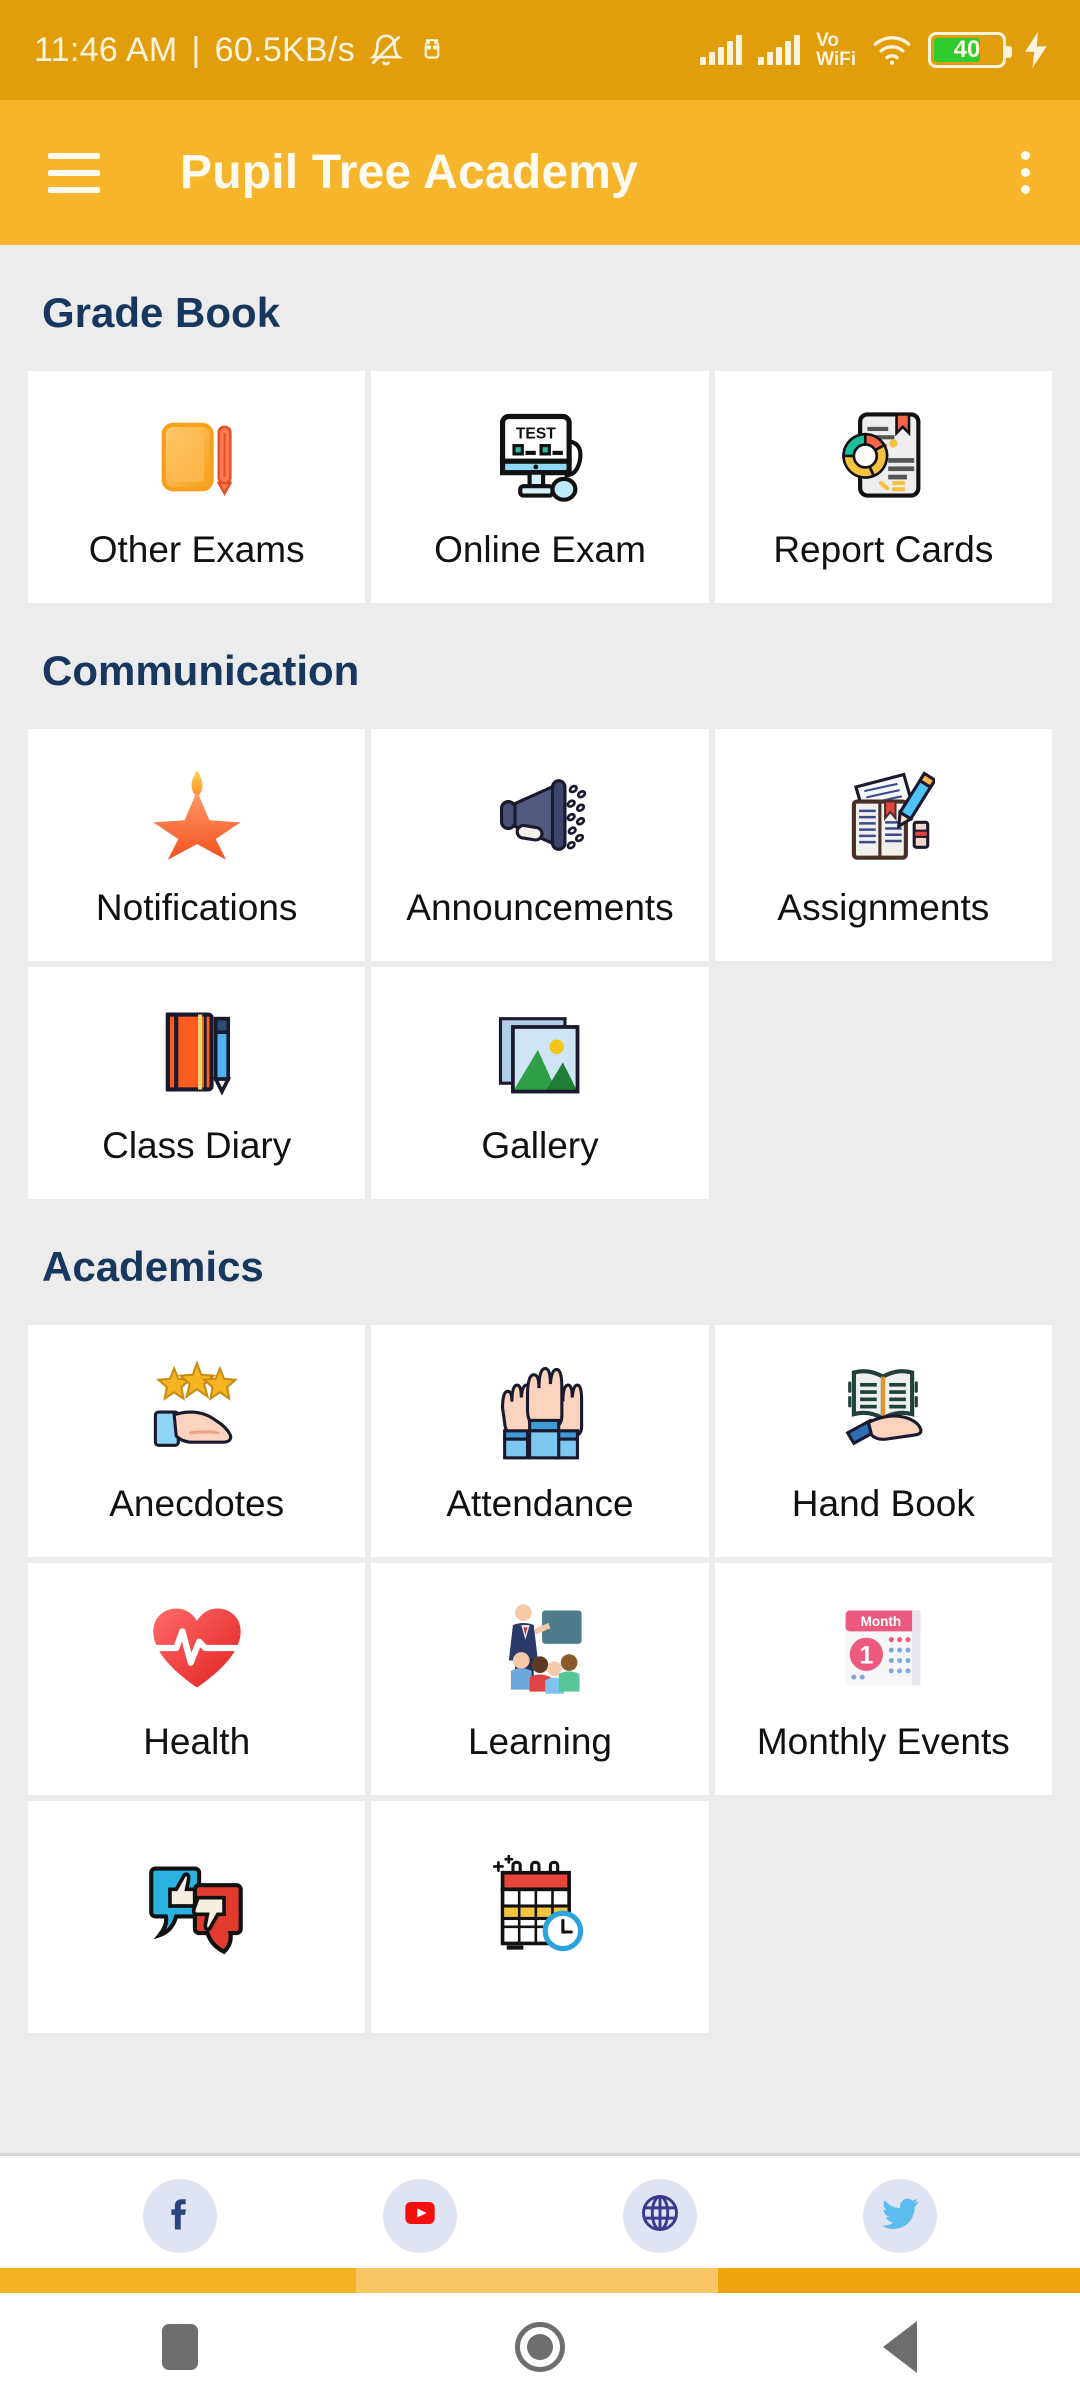 The image size is (1080, 2400). What do you see at coordinates (883, 1741) in the screenshot?
I see `tile-label: Monthly Events` at bounding box center [883, 1741].